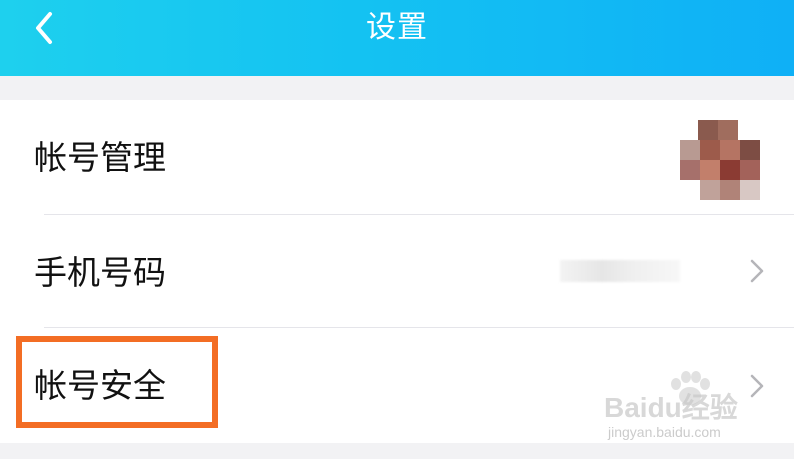  I want to click on watermark-text: Baidu经验, so click(671, 407).